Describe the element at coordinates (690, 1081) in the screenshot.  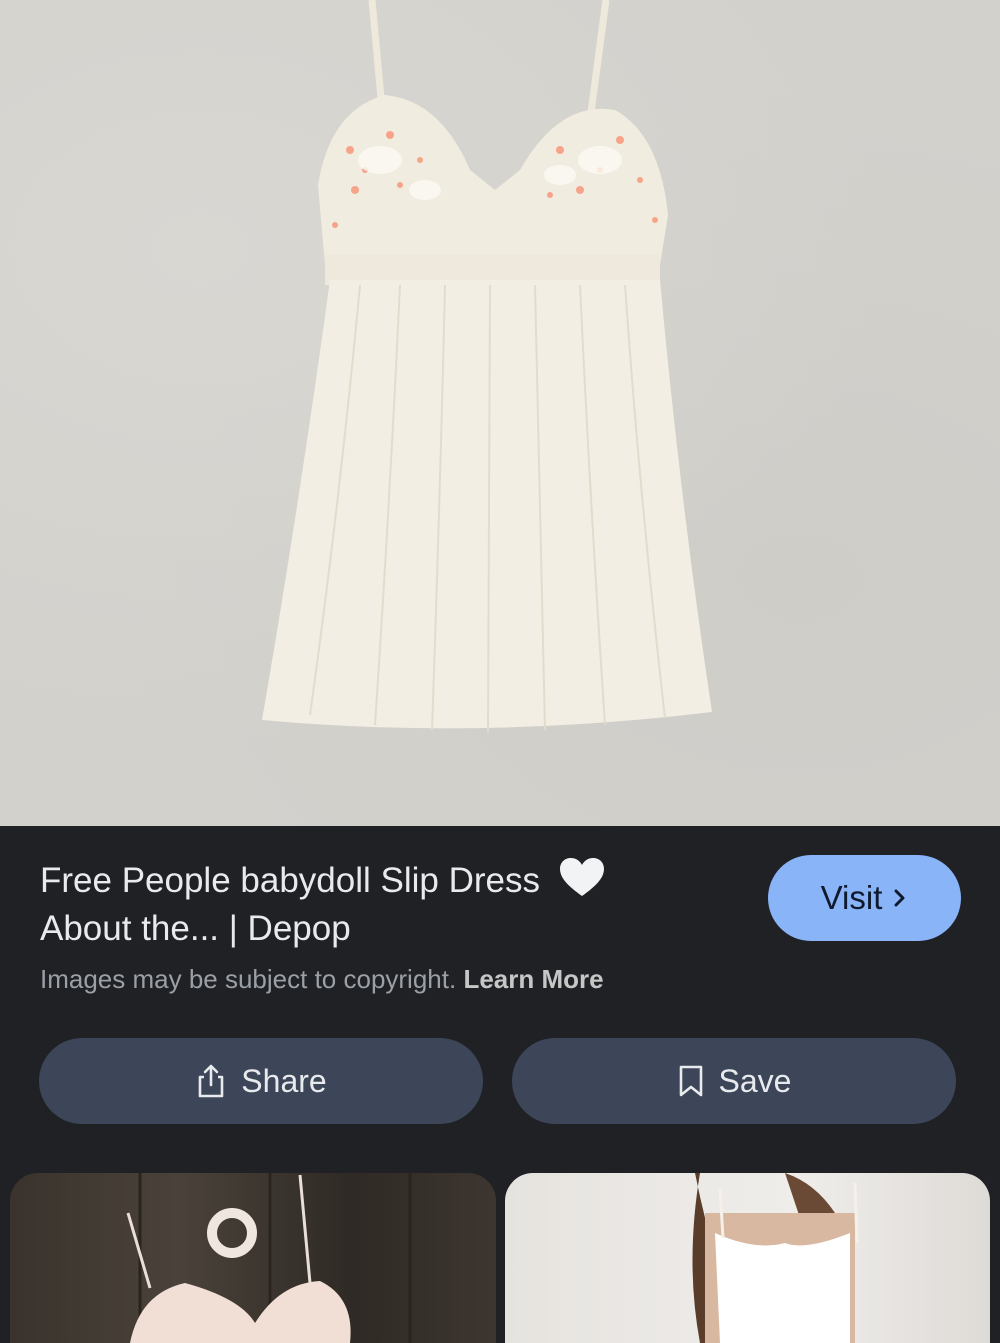
I see `bookmark-icon` at that location.